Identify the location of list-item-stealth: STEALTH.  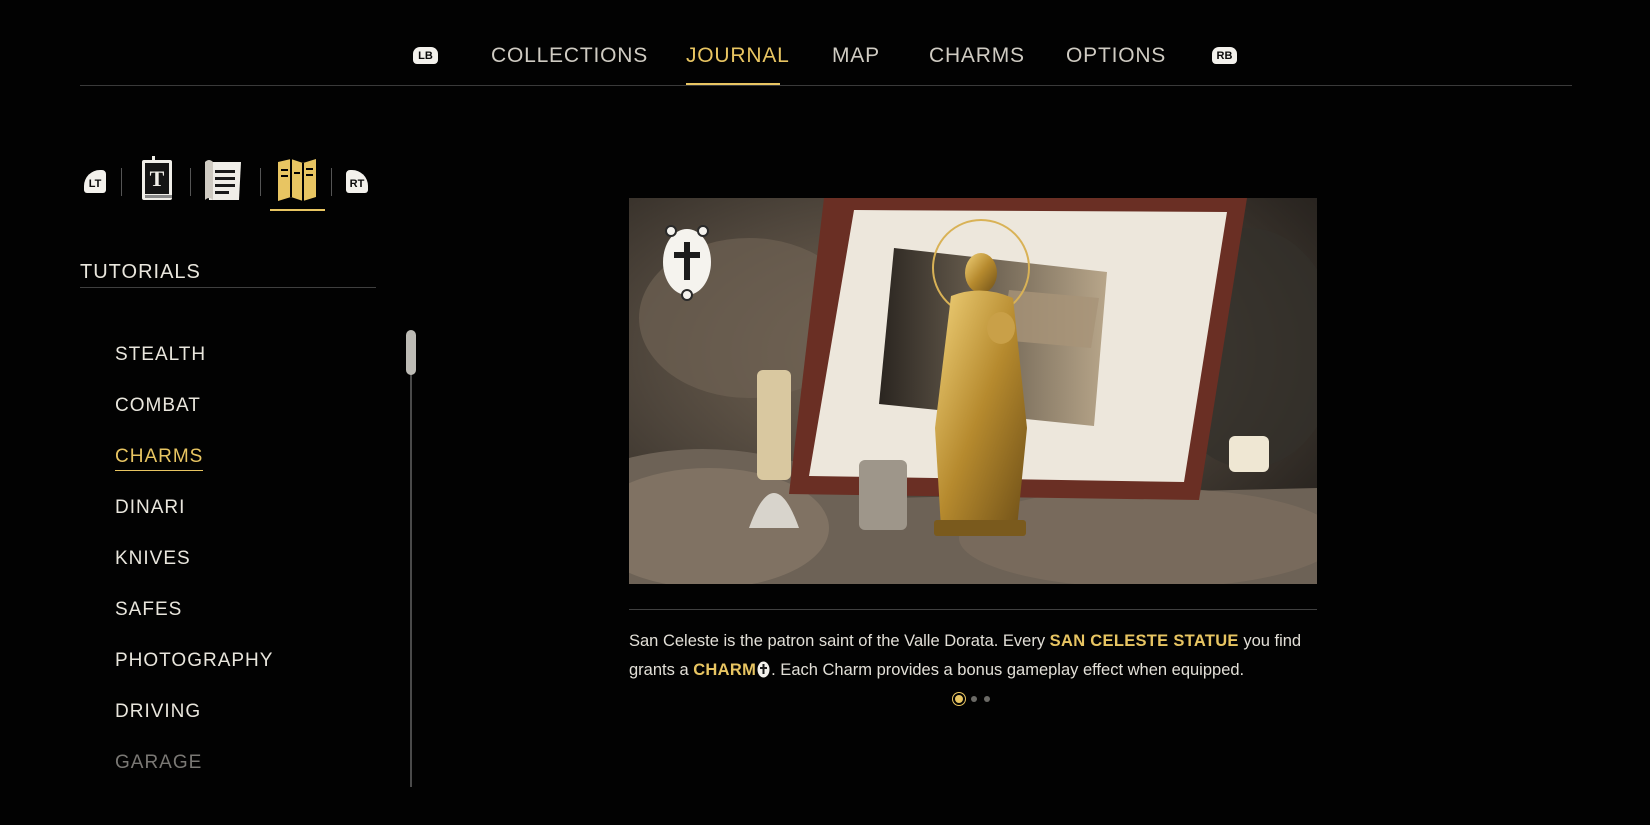
(160, 355).